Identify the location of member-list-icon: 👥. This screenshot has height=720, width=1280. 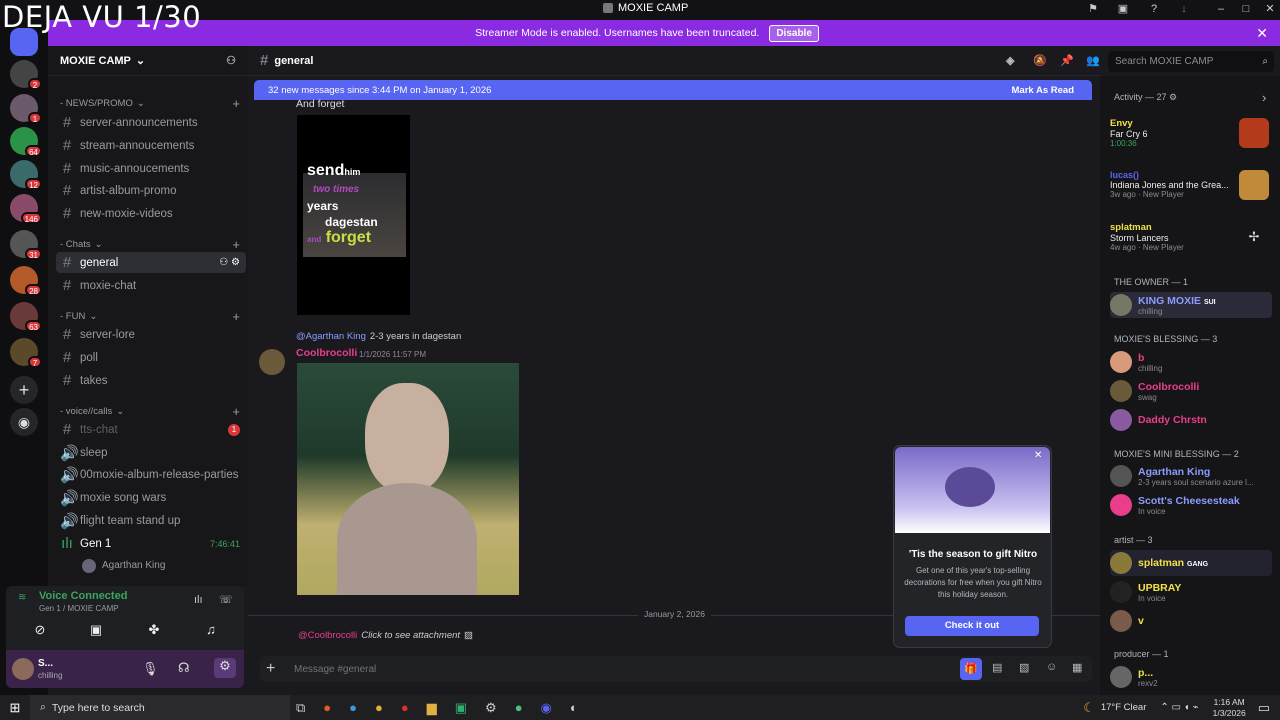
(1093, 60).